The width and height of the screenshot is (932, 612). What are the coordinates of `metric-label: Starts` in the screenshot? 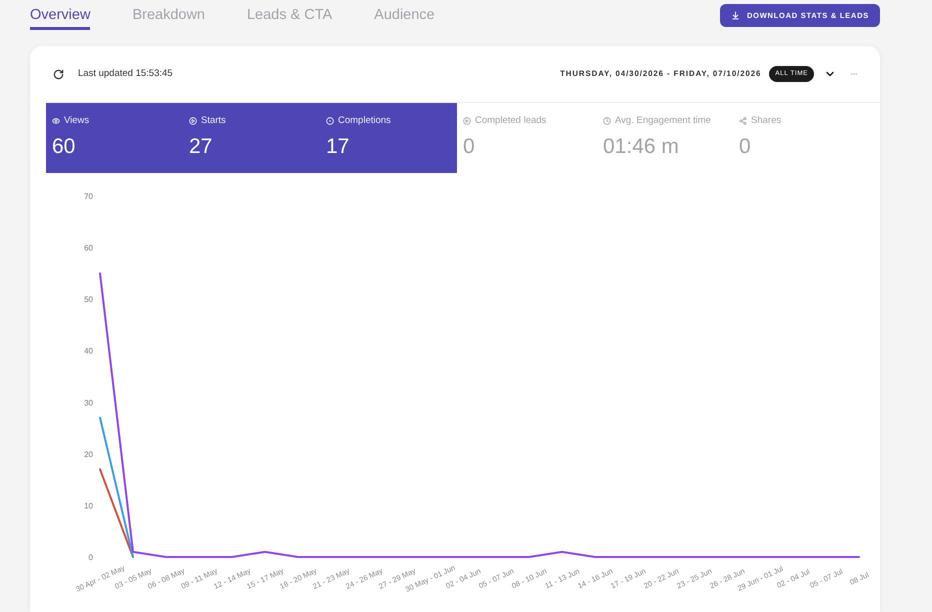 It's located at (213, 121).